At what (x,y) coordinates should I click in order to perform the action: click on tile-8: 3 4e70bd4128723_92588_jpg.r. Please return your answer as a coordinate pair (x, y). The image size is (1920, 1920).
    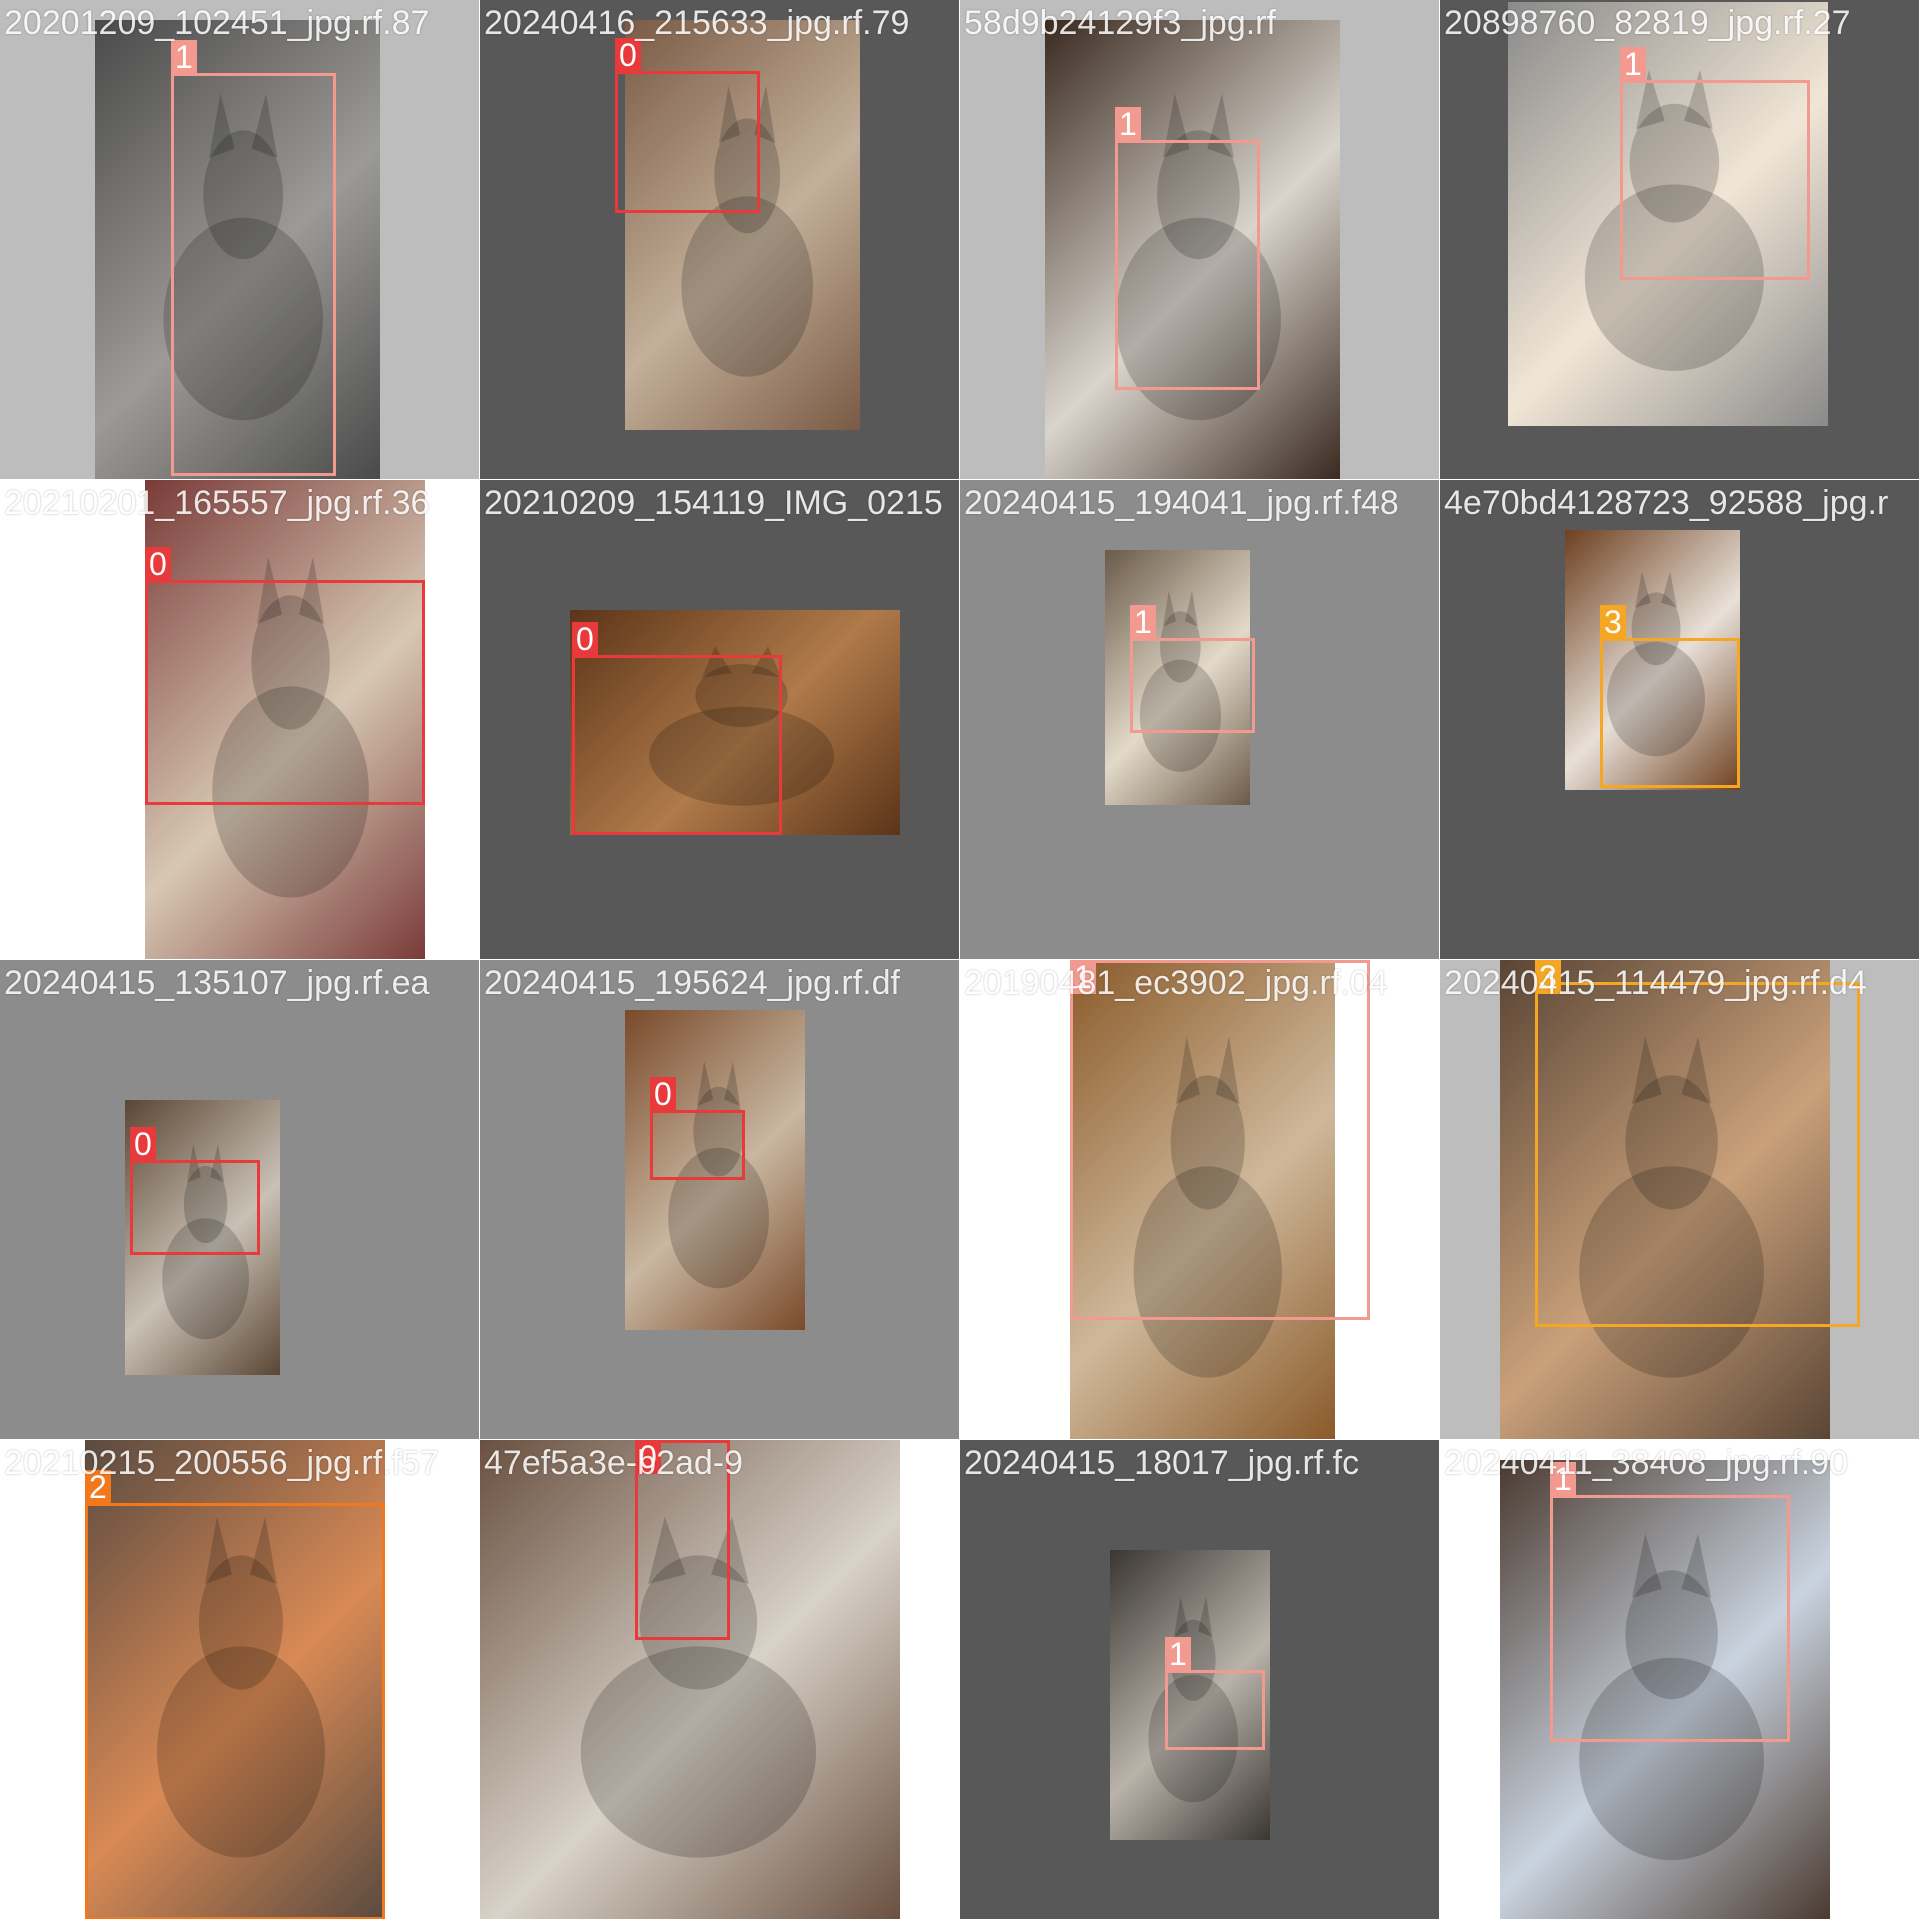
    Looking at the image, I should click on (1680, 720).